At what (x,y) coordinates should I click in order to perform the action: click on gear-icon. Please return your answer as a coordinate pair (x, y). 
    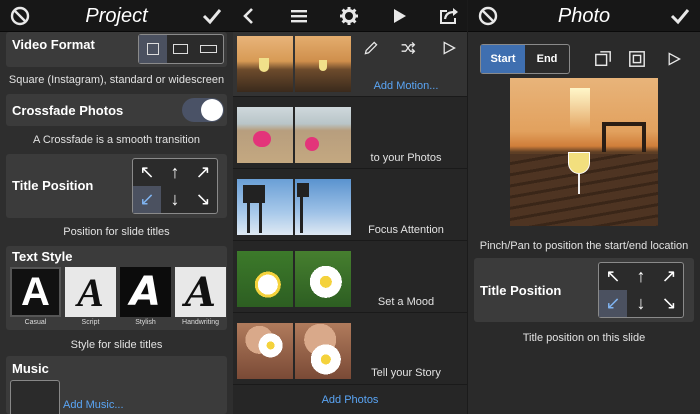
    Looking at the image, I should click on (349, 16).